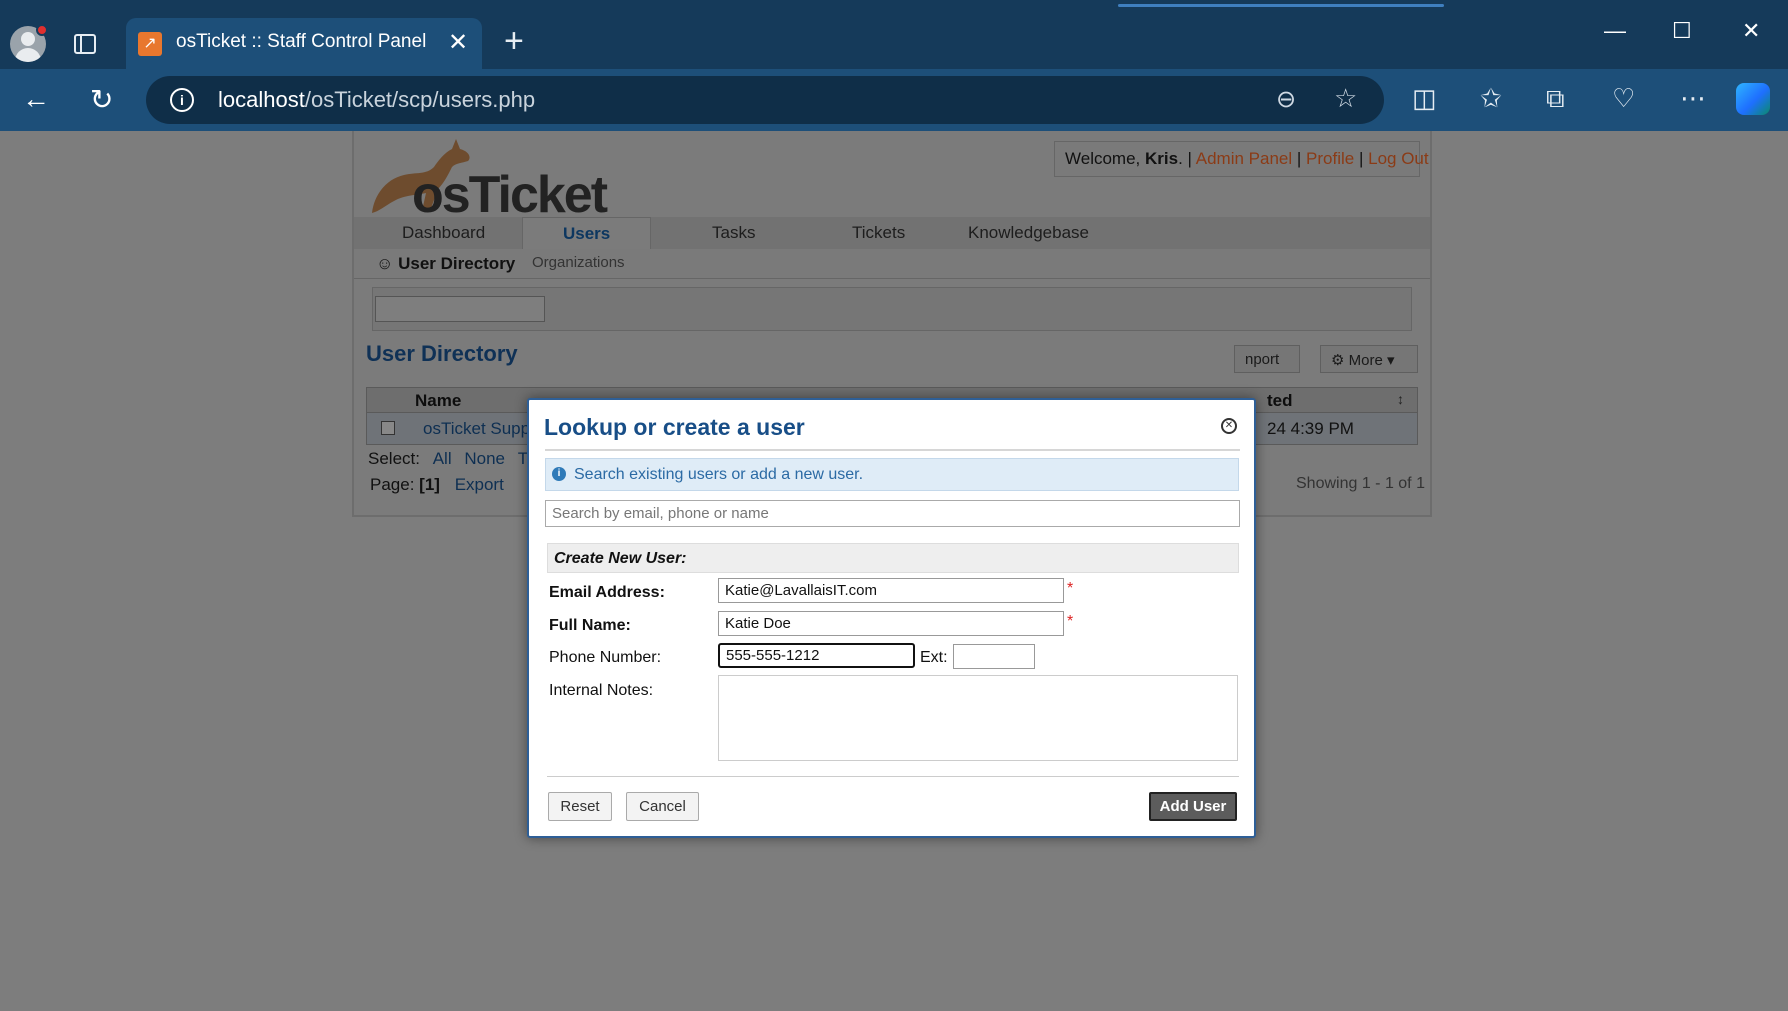  What do you see at coordinates (442, 458) in the screenshot?
I see `select-all-link: All` at bounding box center [442, 458].